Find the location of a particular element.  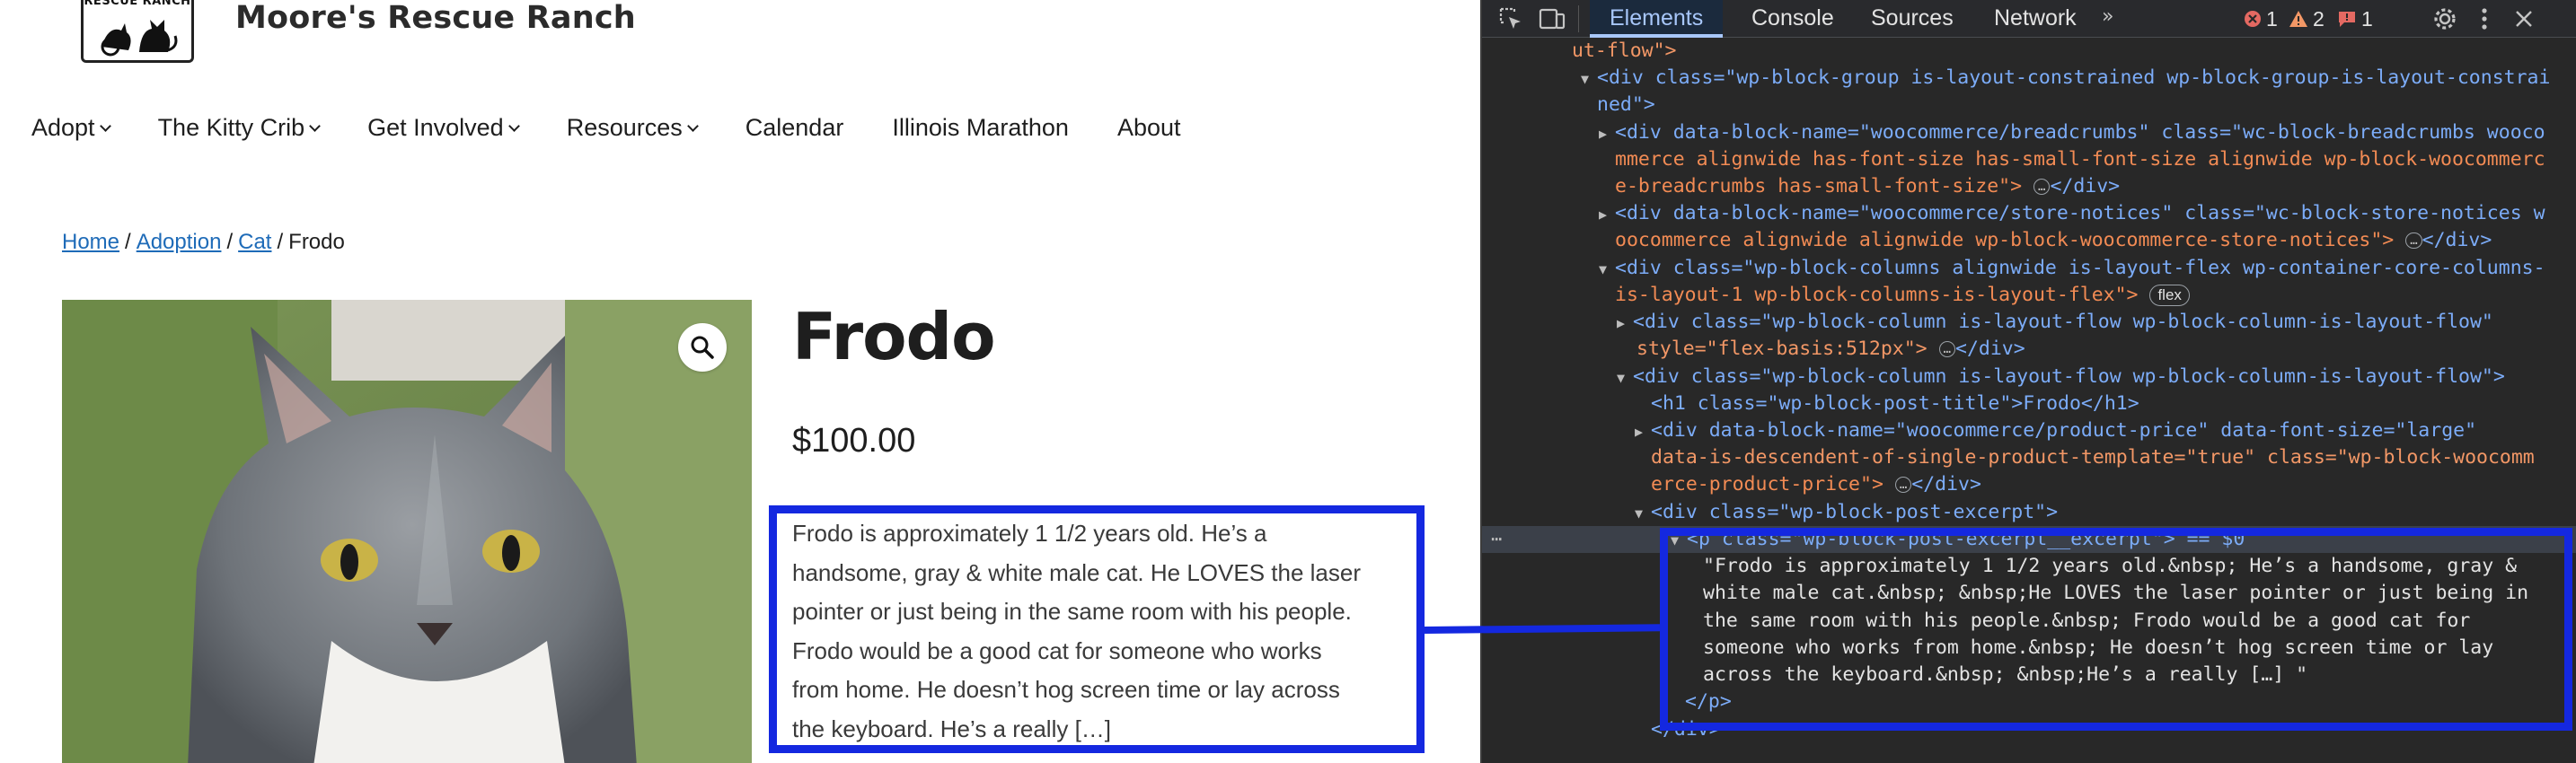

error-icon is located at coordinates (2253, 19).